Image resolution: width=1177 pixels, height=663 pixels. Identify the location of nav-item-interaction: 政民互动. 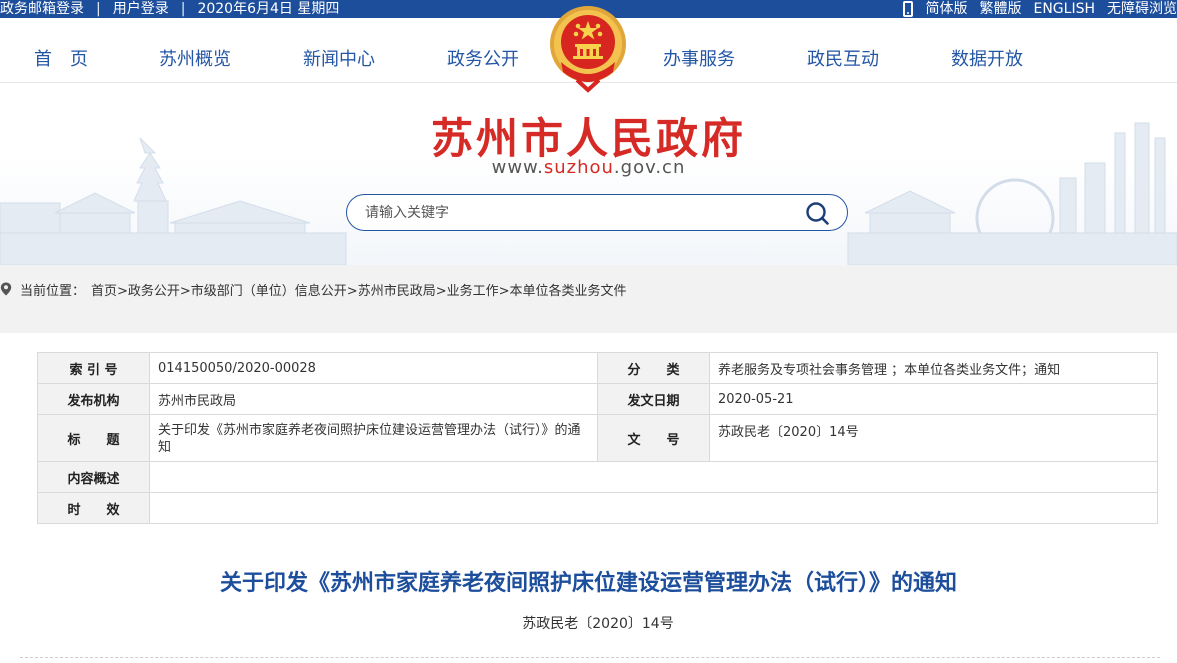
(843, 58).